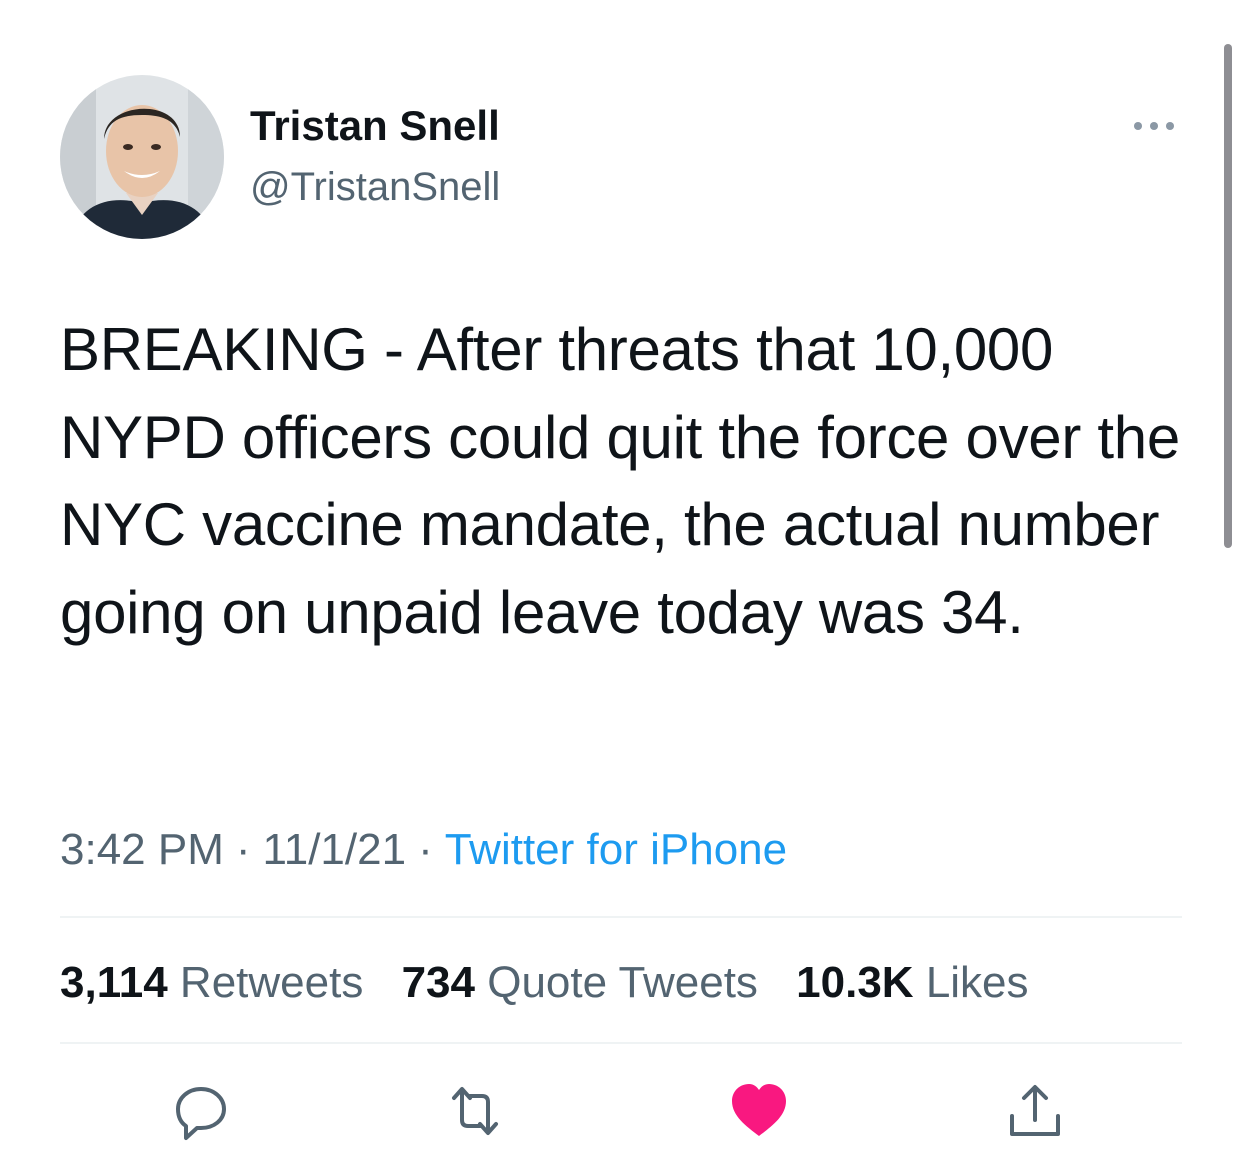  Describe the element at coordinates (977, 982) in the screenshot. I see `likes-label: Likes` at that location.